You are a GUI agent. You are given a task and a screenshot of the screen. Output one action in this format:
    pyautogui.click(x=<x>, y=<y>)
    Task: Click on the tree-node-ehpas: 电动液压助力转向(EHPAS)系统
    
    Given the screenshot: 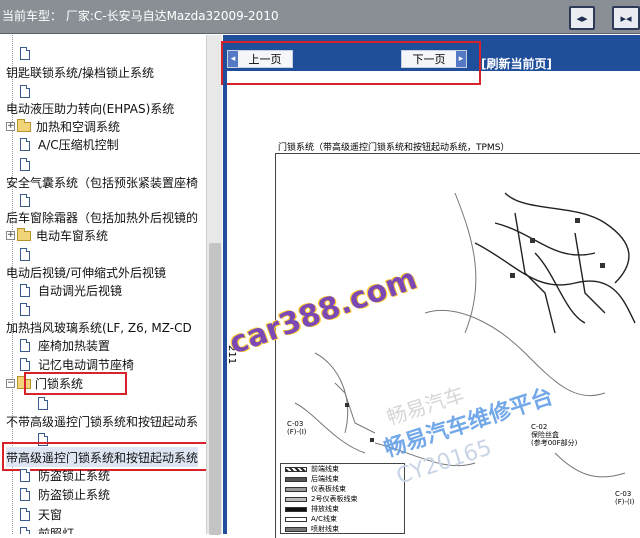 What is the action you would take?
    pyautogui.click(x=90, y=108)
    